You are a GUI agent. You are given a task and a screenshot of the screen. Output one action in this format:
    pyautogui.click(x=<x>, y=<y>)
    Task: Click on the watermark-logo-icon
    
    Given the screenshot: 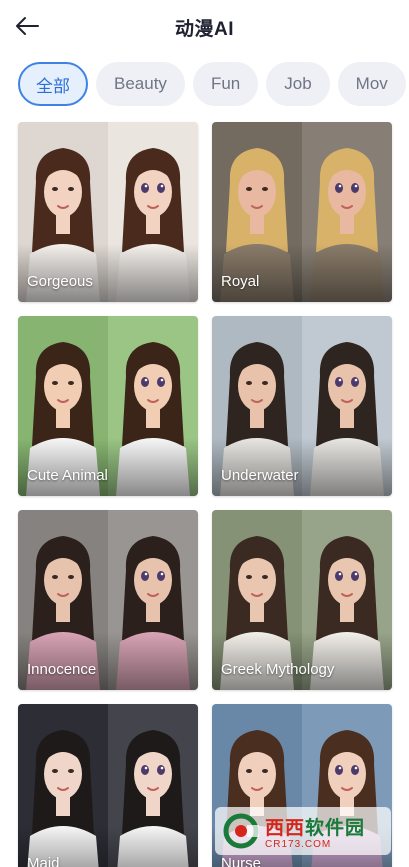 What is the action you would take?
    pyautogui.click(x=241, y=831)
    